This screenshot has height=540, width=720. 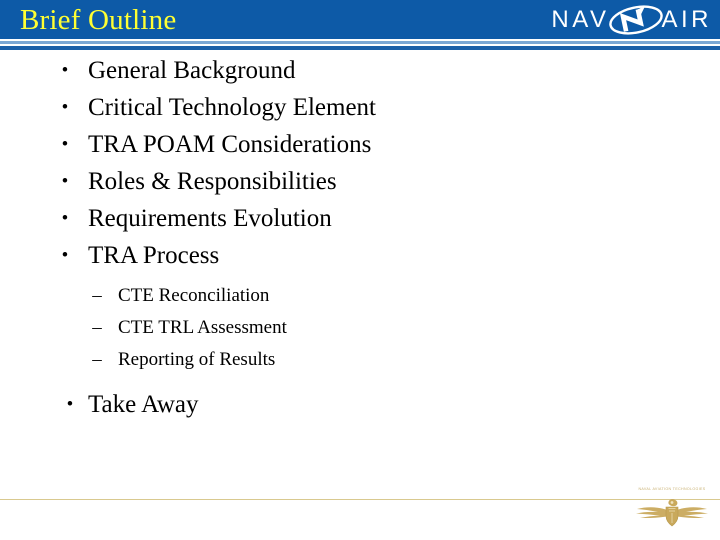 I want to click on list-item-label: TRA Process, so click(x=154, y=255).